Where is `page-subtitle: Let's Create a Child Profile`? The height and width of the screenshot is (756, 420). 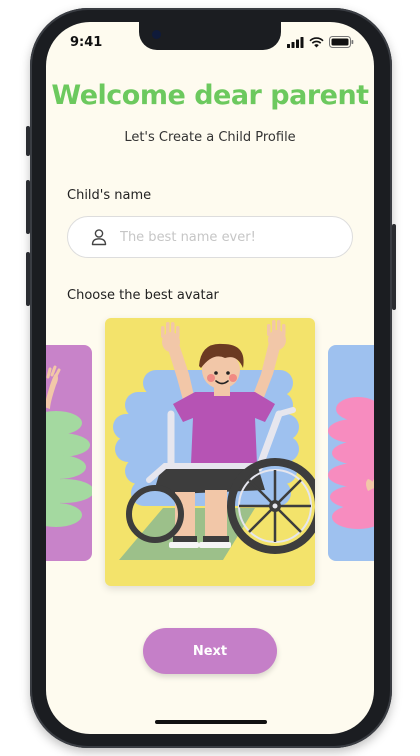
page-subtitle: Let's Create a Child Profile is located at coordinates (210, 137).